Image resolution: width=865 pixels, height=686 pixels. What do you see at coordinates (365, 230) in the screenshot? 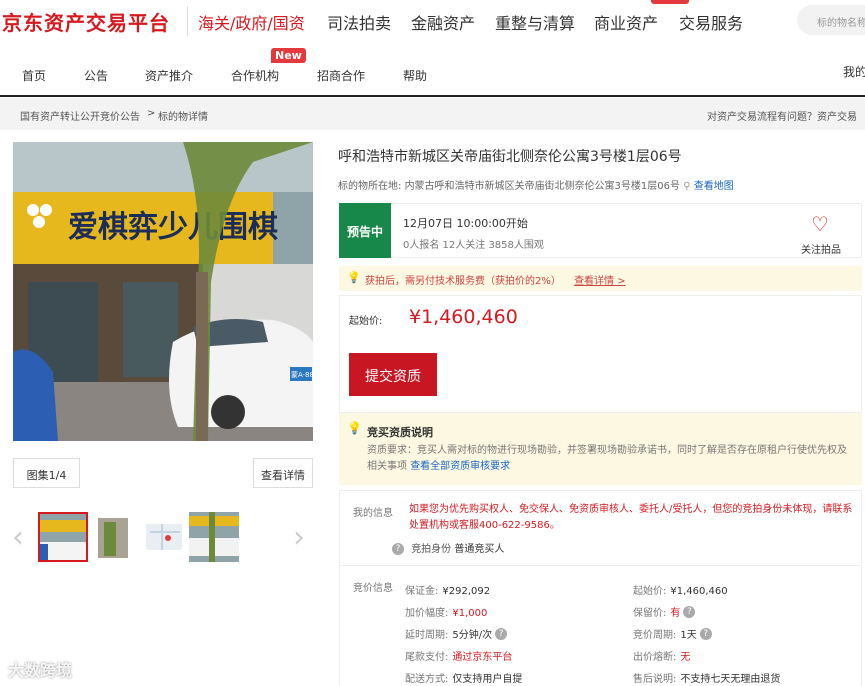
I see `status-badge: 预告中` at bounding box center [365, 230].